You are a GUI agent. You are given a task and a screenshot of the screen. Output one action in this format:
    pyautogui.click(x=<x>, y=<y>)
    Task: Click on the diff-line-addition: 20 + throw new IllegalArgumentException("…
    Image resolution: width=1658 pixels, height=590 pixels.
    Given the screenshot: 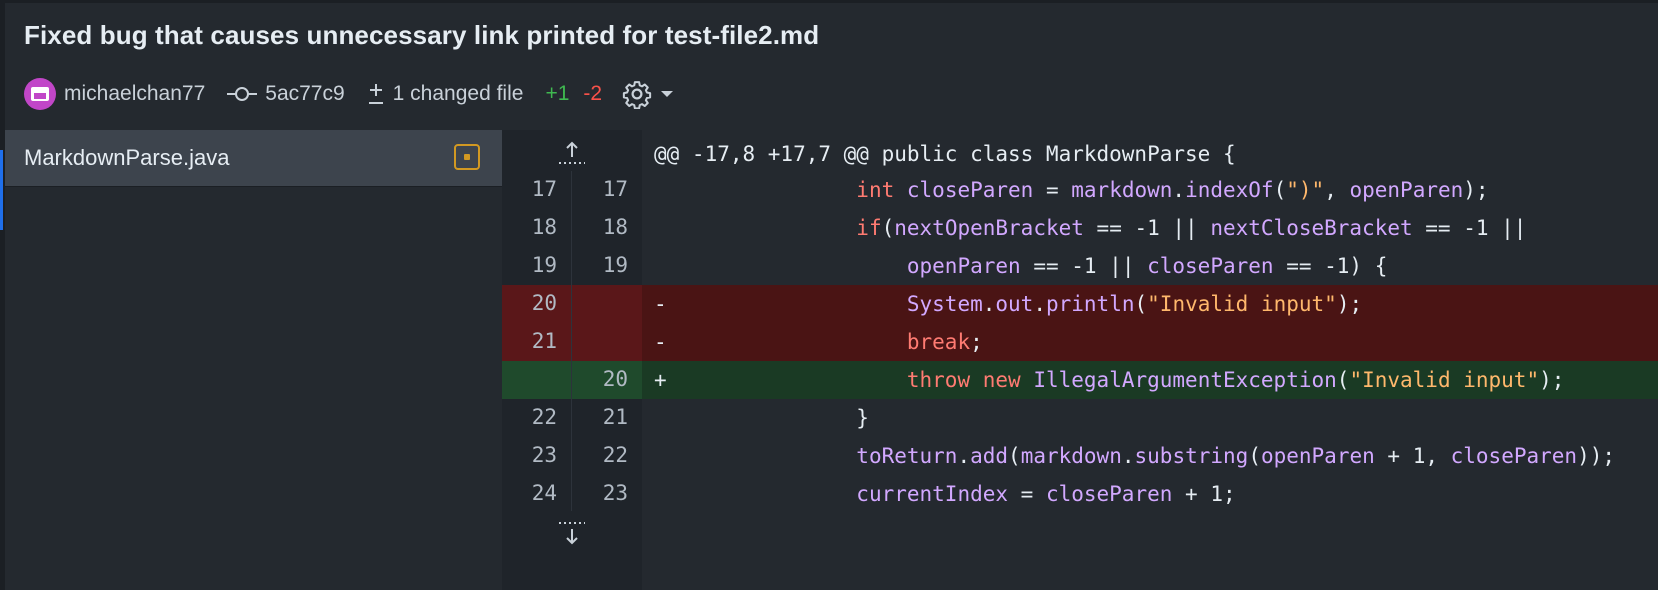 What is the action you would take?
    pyautogui.click(x=1080, y=380)
    